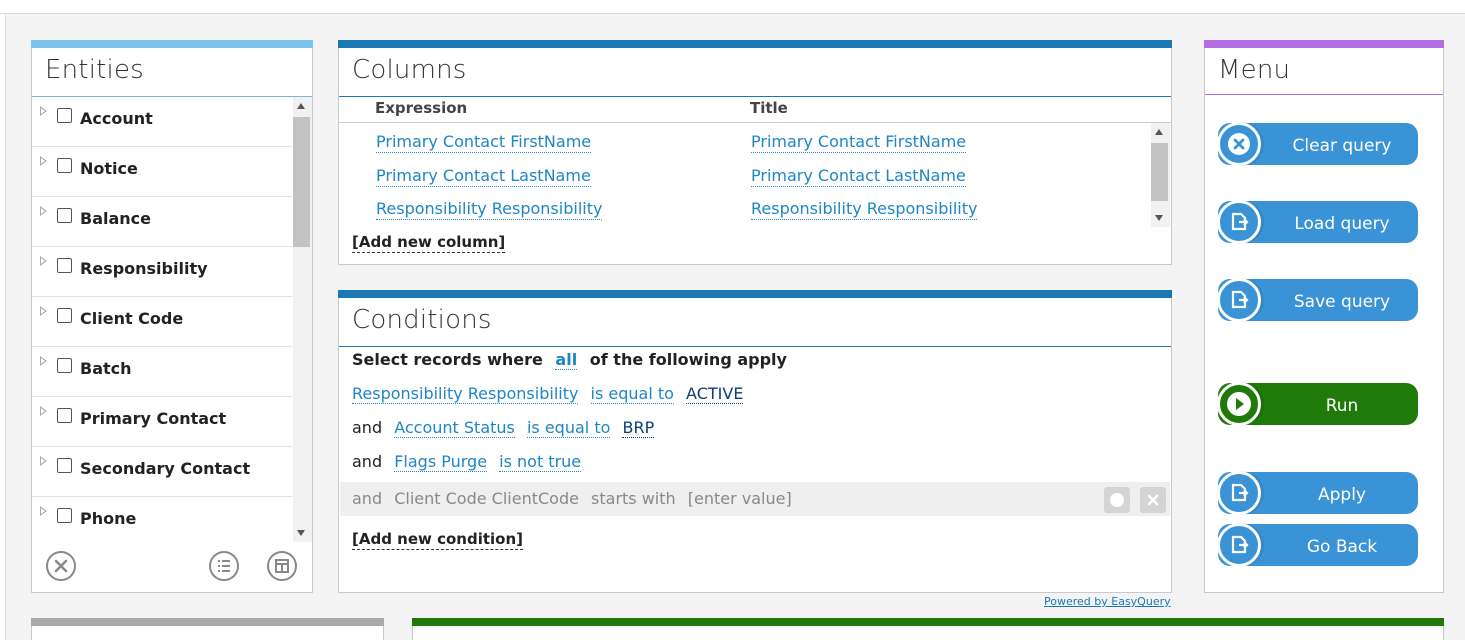  Describe the element at coordinates (864, 209) in the screenshot. I see `column-title-link: Responsibility Responsibility` at that location.